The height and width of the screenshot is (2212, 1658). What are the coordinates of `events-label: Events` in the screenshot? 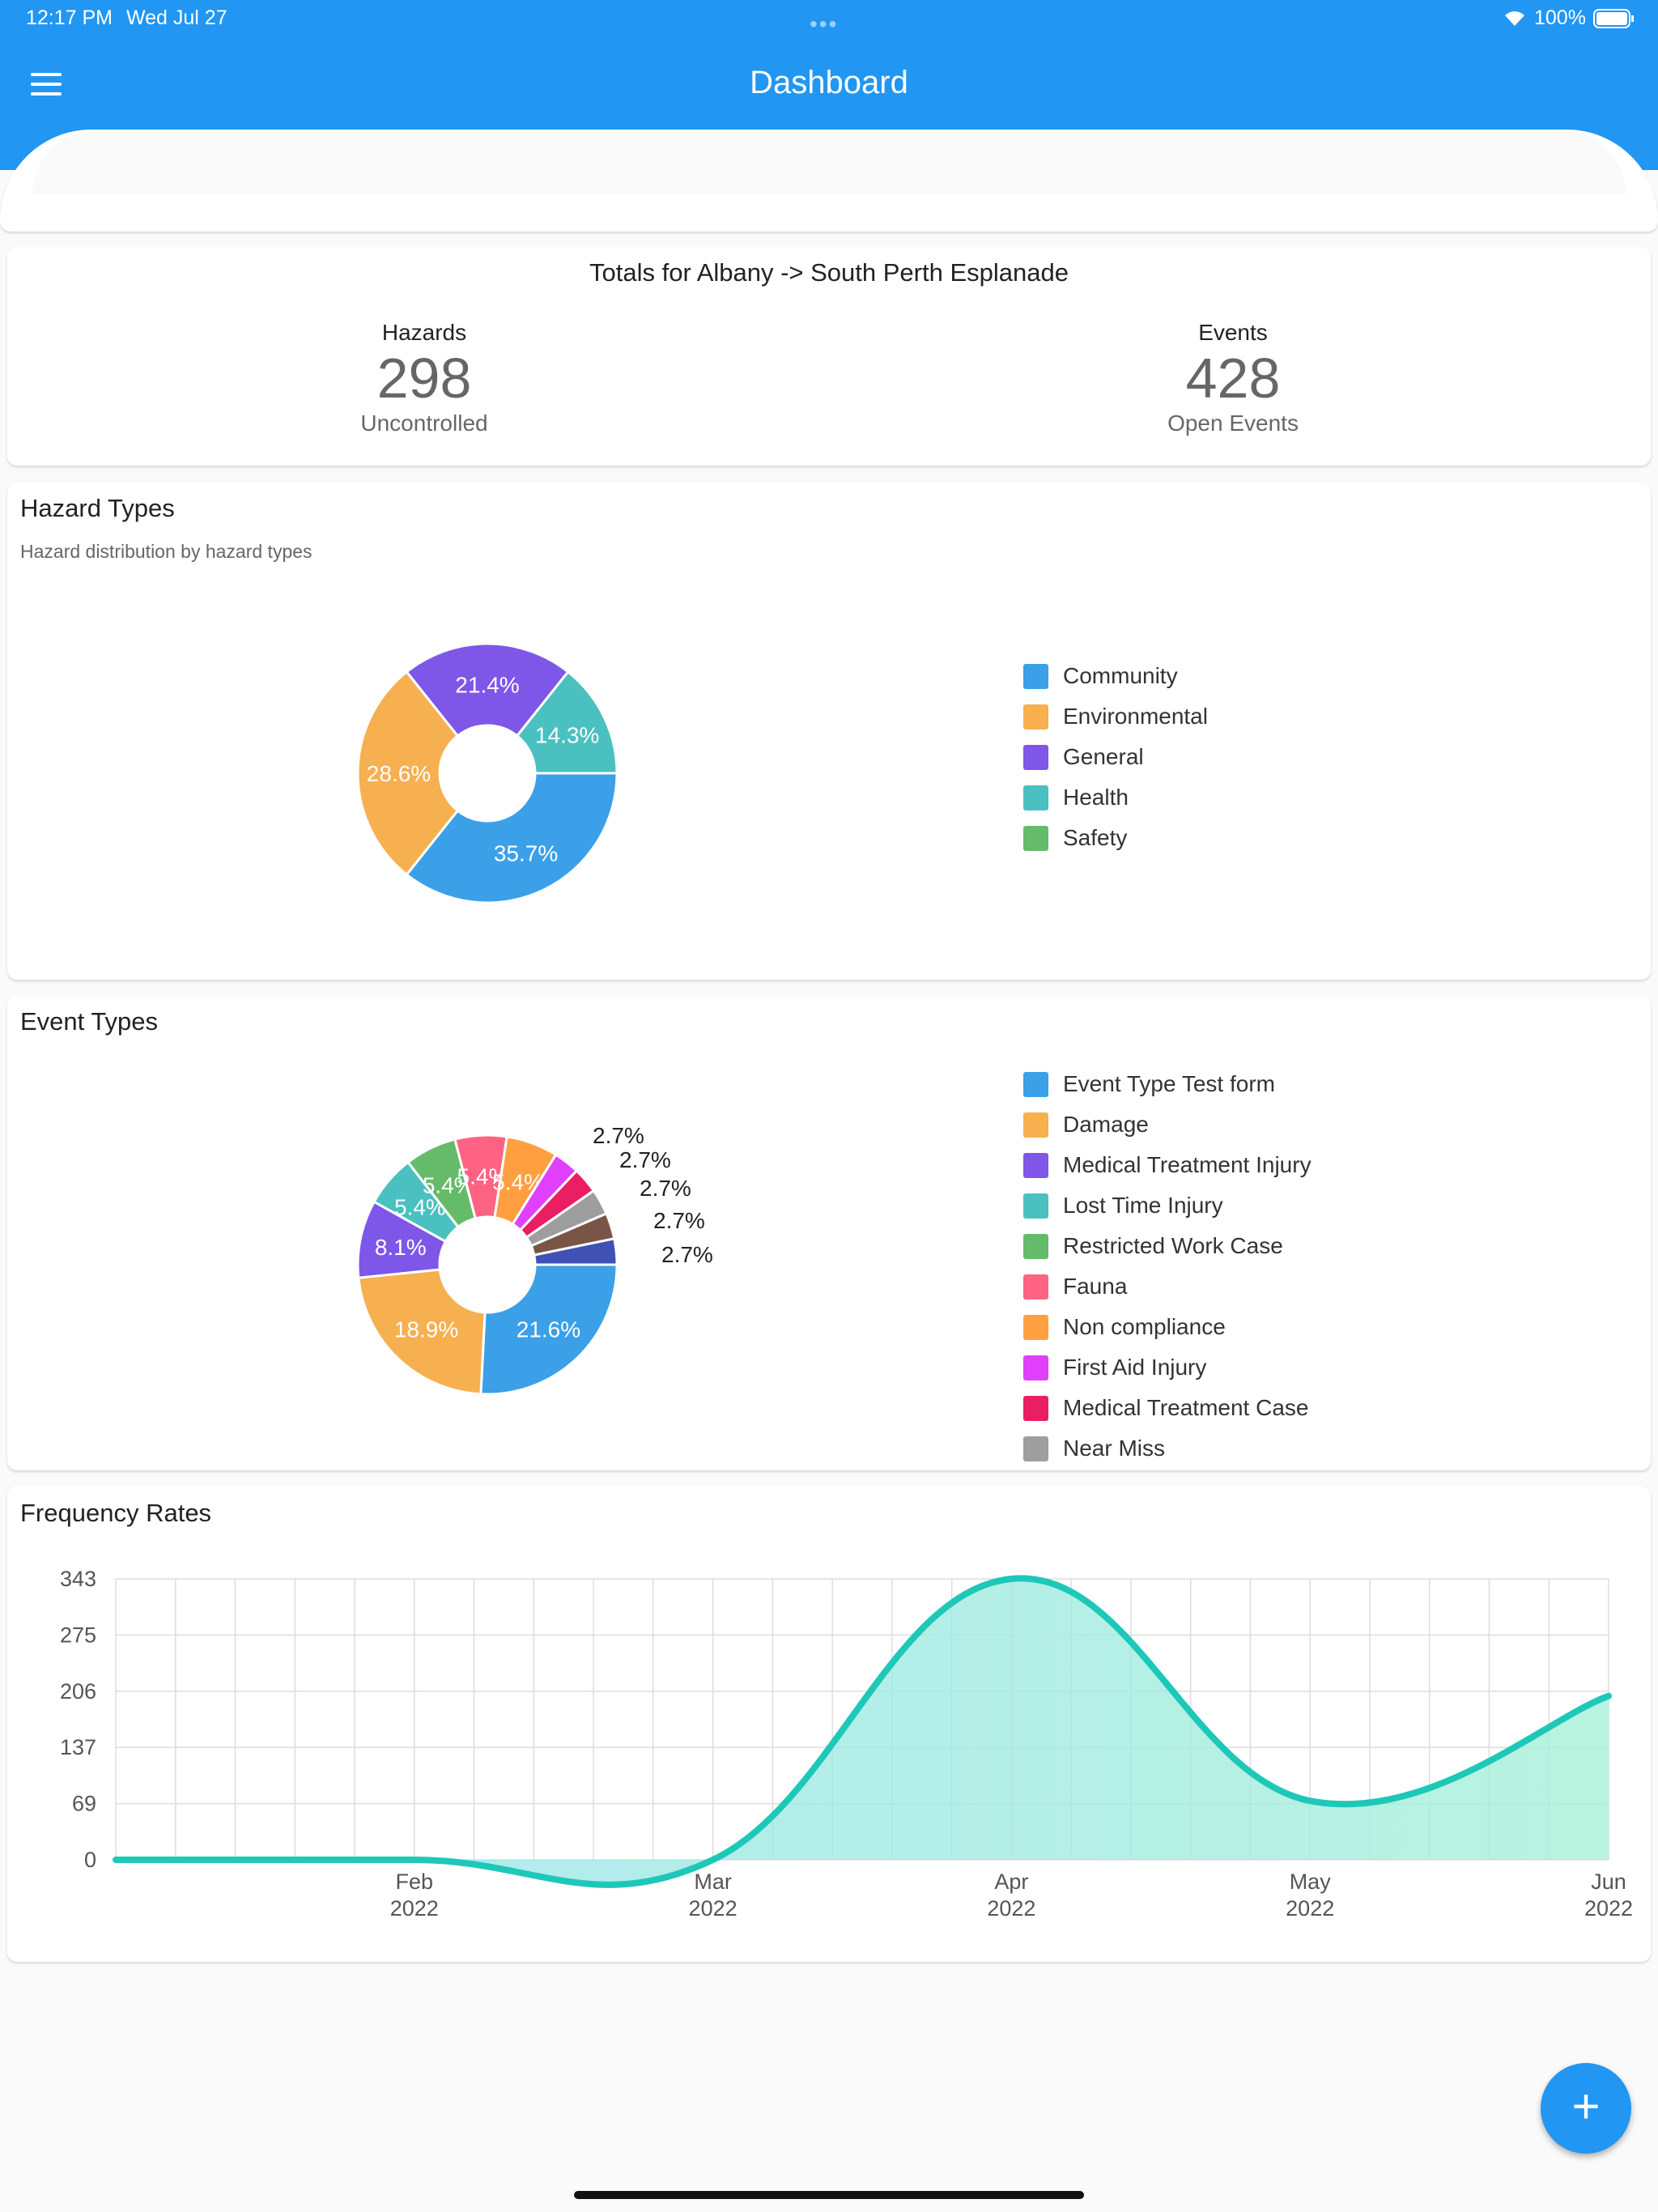 It's located at (1233, 333).